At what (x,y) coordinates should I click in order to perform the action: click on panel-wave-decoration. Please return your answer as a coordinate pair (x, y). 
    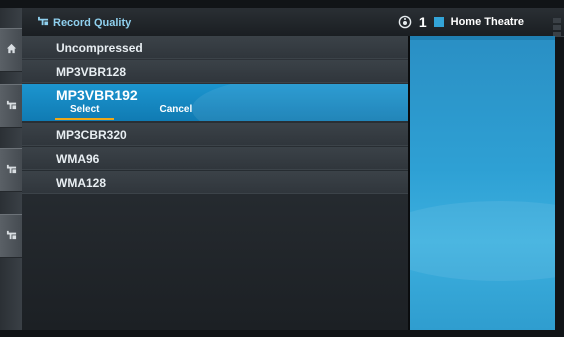
    Looking at the image, I should click on (482, 241).